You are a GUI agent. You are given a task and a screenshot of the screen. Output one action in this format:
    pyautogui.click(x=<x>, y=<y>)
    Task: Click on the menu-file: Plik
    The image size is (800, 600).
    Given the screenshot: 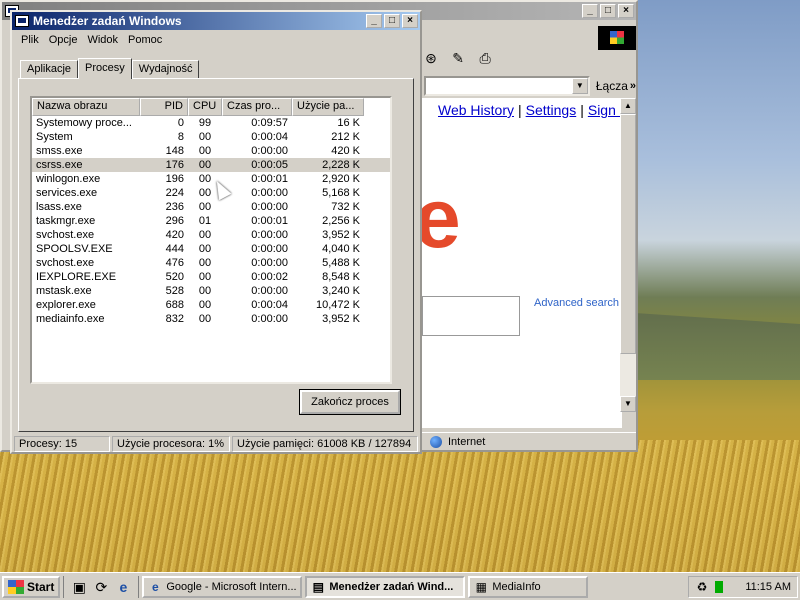 What is the action you would take?
    pyautogui.click(x=30, y=40)
    